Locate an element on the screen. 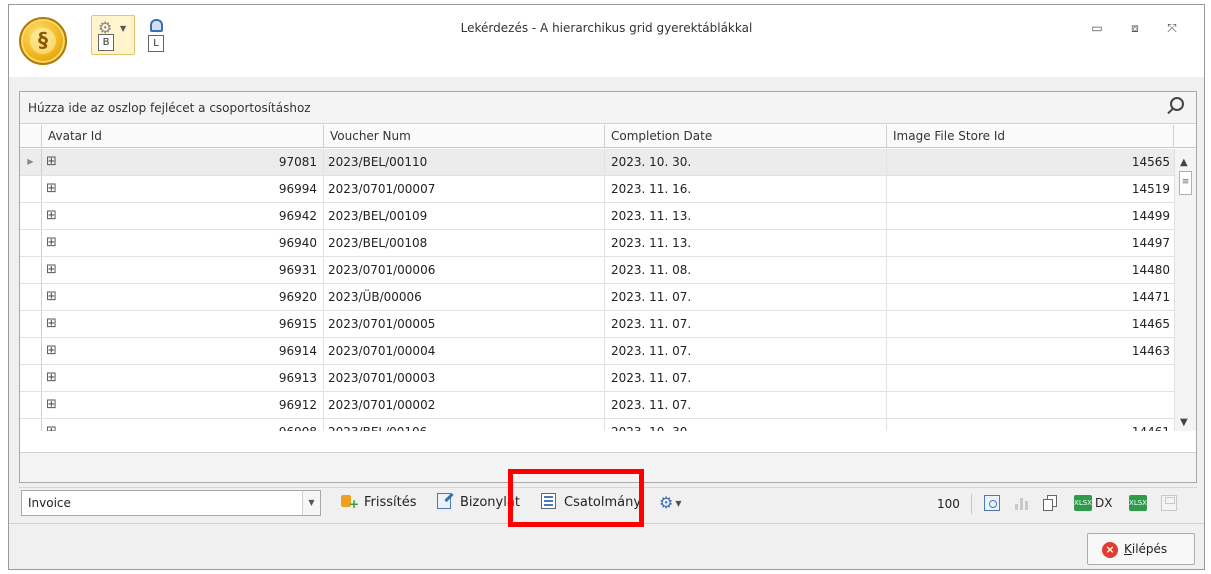 The width and height of the screenshot is (1211, 574). column-header-avatar-id: Avatar Id is located at coordinates (183, 136).